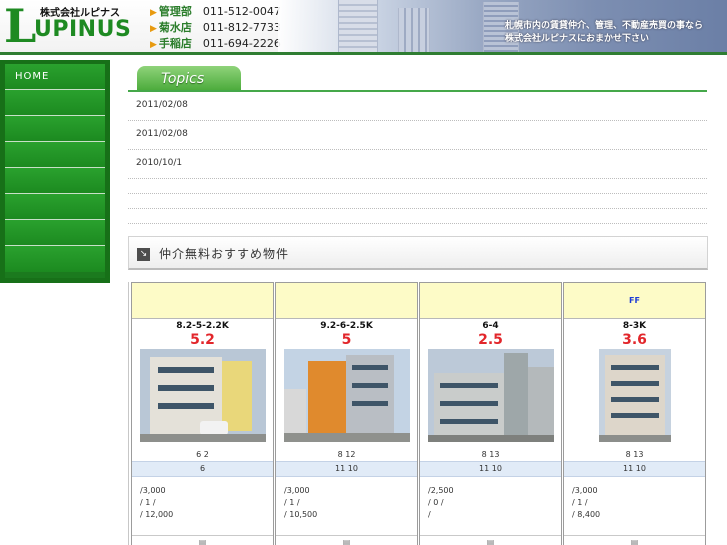 Image resolution: width=727 pixels, height=545 pixels. I want to click on detail-management: / 10,500, so click(301, 514).